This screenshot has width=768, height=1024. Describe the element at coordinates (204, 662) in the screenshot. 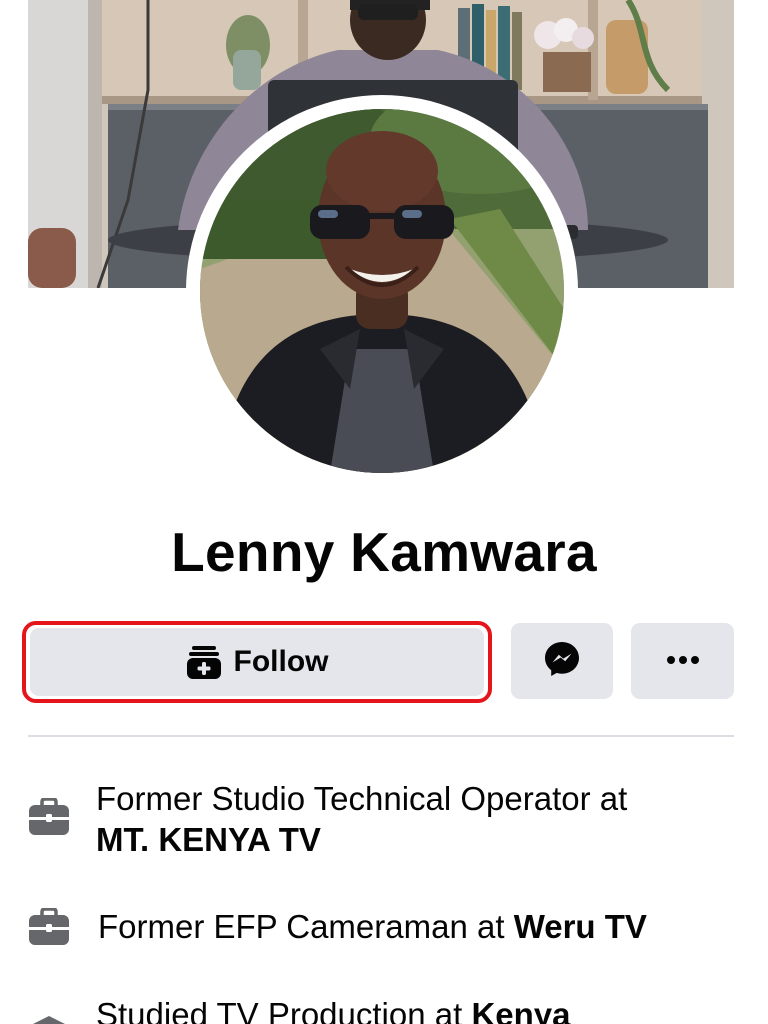

I see `follow-add-icon` at that location.